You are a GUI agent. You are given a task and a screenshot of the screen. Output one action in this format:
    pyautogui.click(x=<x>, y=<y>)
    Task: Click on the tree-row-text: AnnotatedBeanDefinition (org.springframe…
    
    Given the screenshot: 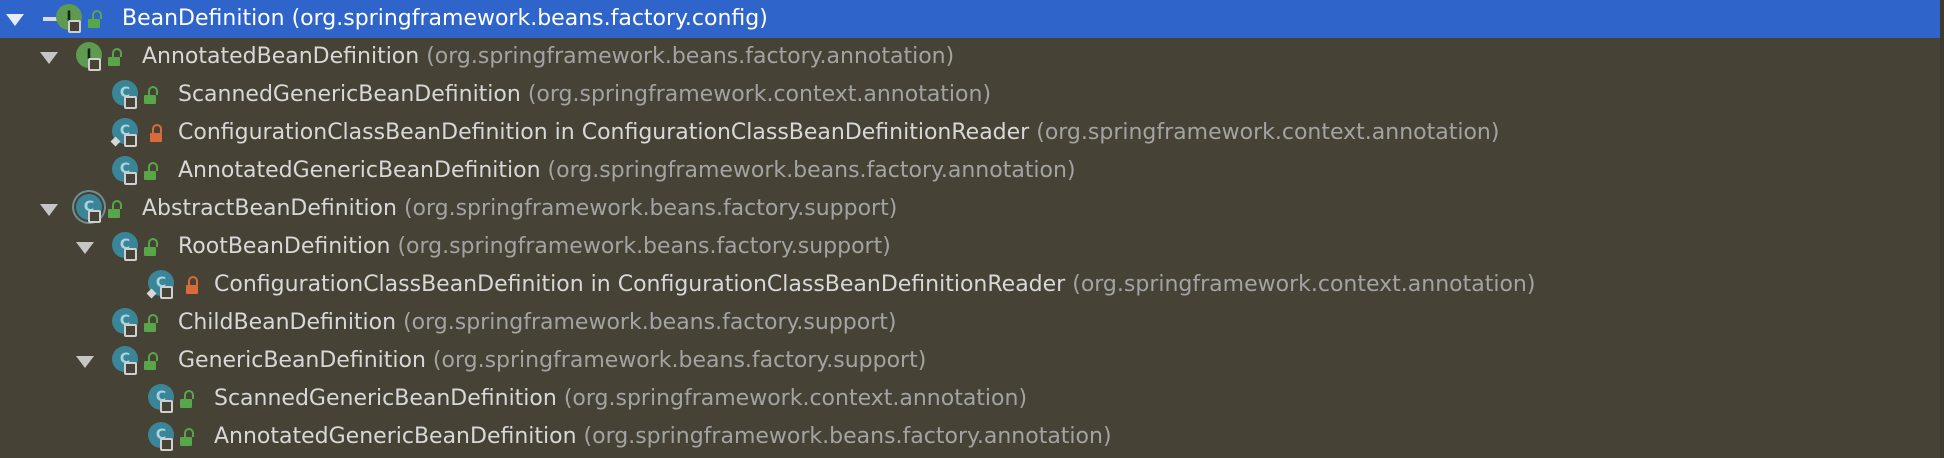 What is the action you would take?
    pyautogui.click(x=548, y=57)
    